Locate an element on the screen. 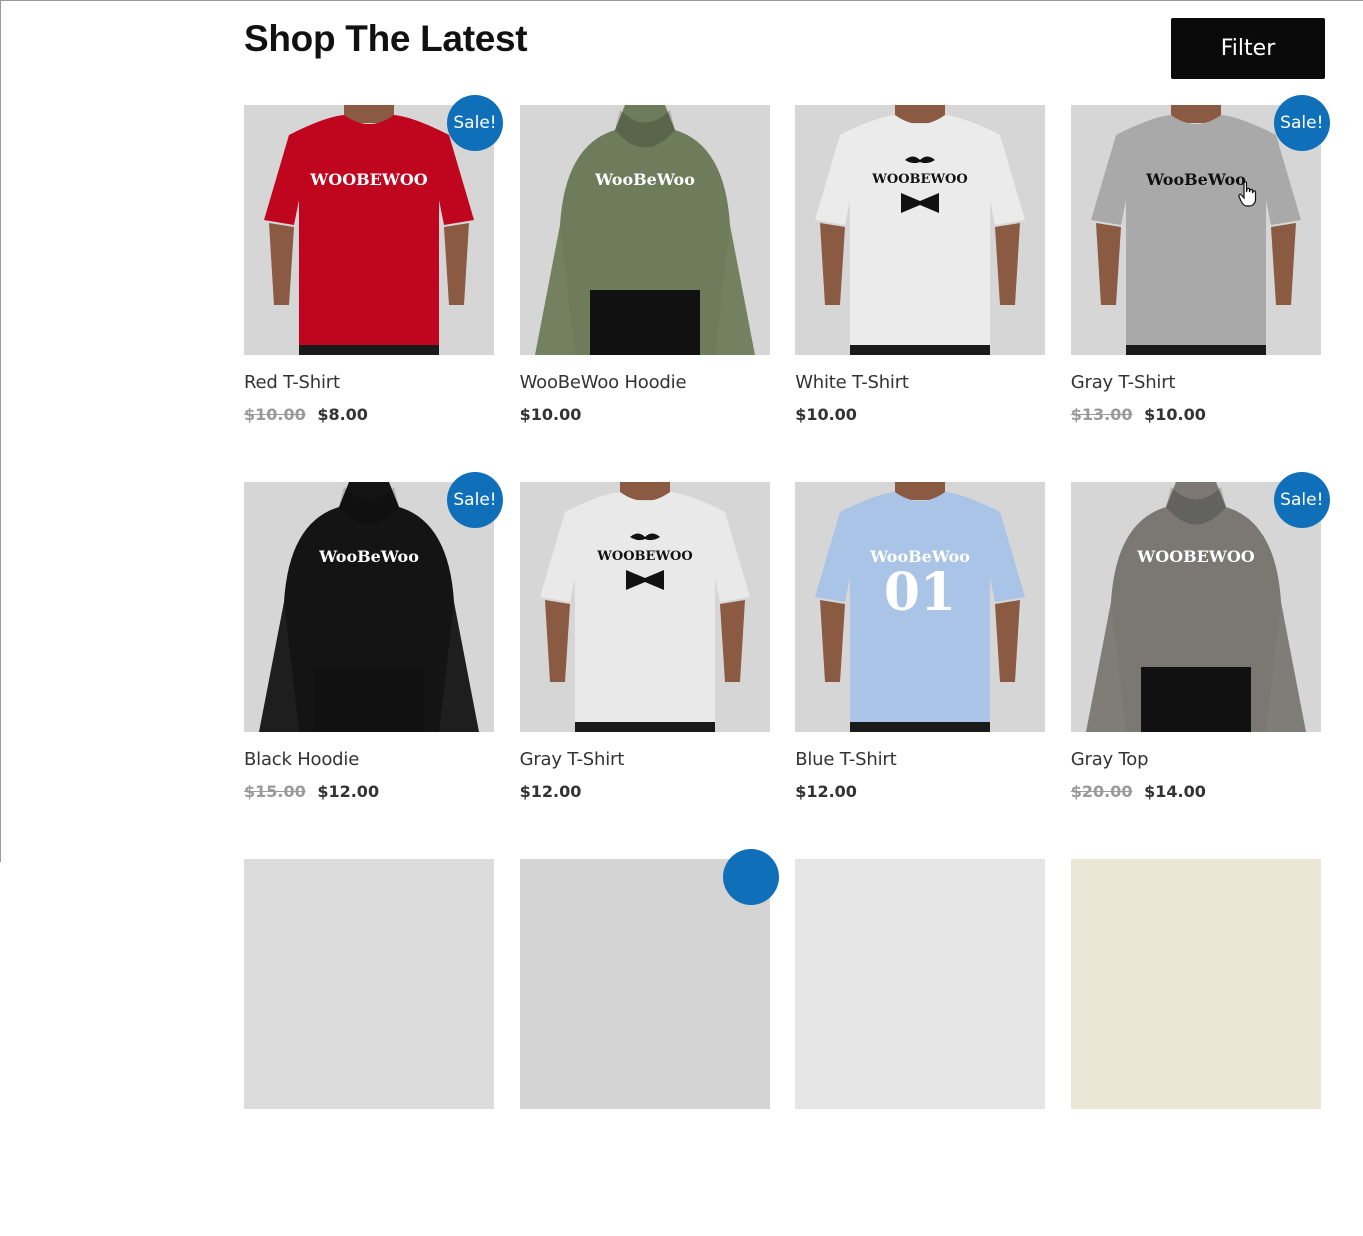  product-price: $15.00 $12.00 is located at coordinates (369, 791).